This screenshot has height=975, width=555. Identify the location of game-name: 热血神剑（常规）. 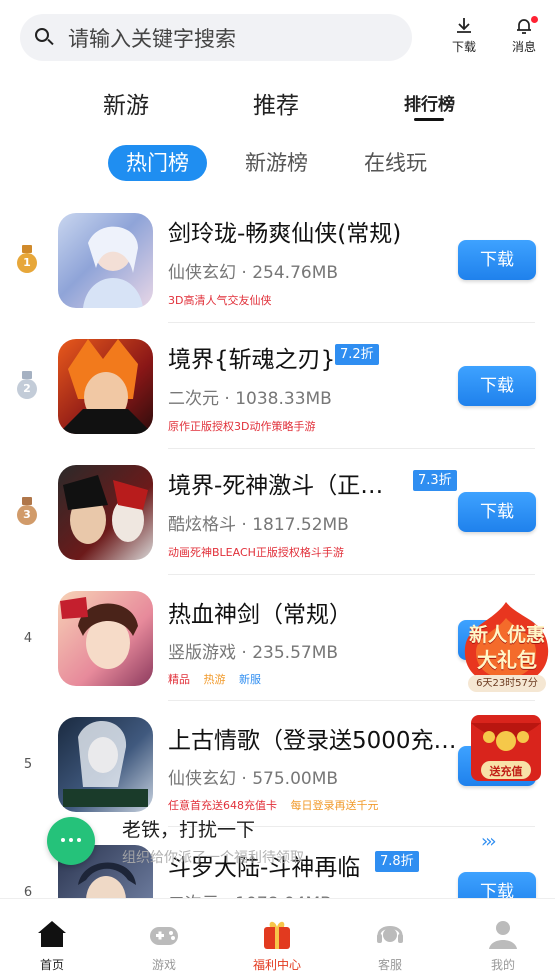
(260, 615).